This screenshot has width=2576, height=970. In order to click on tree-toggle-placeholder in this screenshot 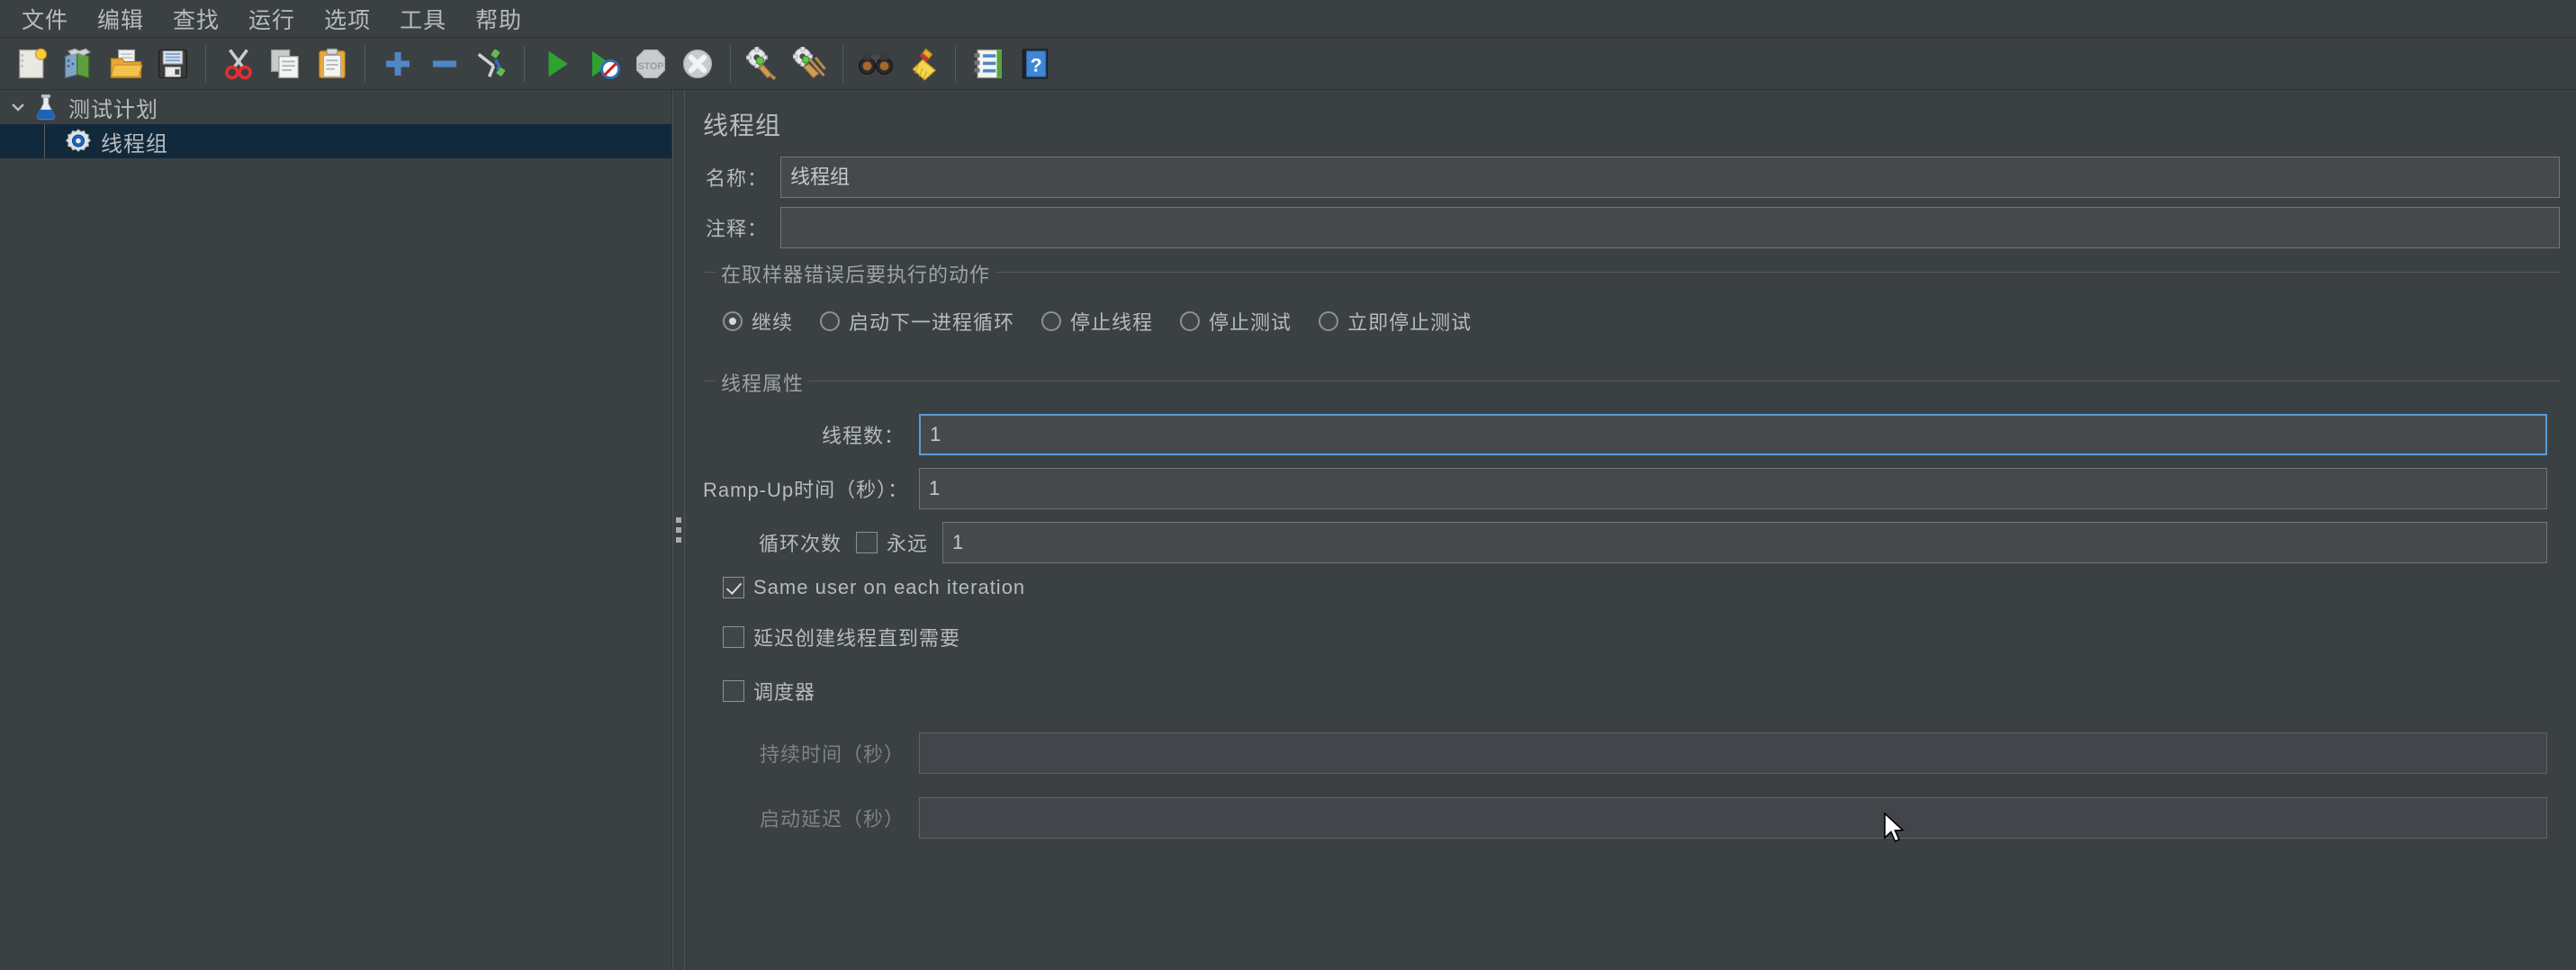, I will do `click(18, 142)`.